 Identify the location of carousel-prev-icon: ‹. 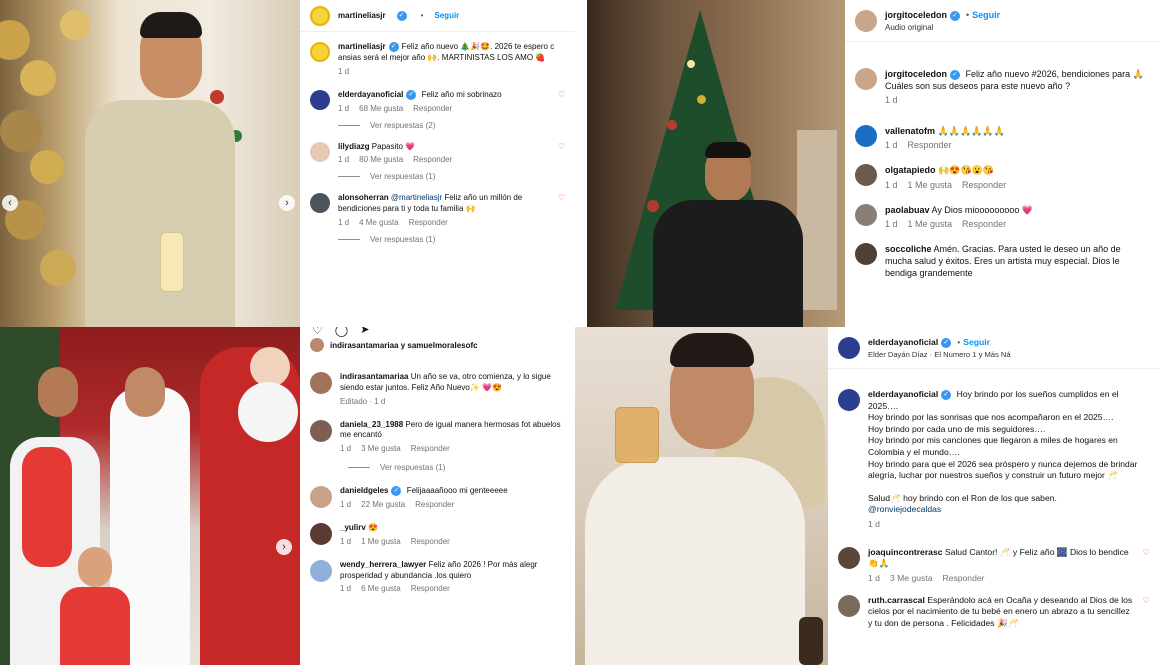
(10, 203).